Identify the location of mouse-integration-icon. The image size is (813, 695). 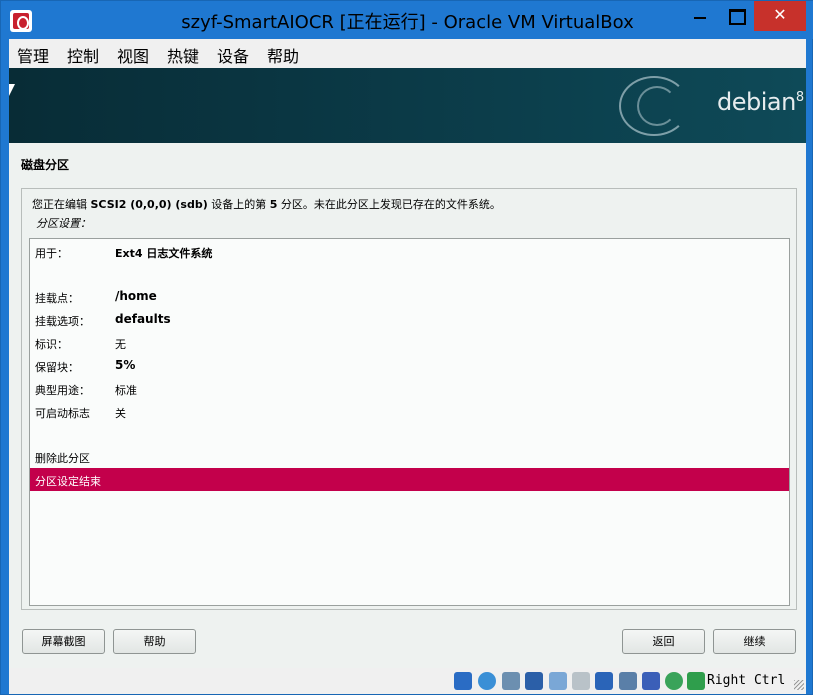
(674, 681).